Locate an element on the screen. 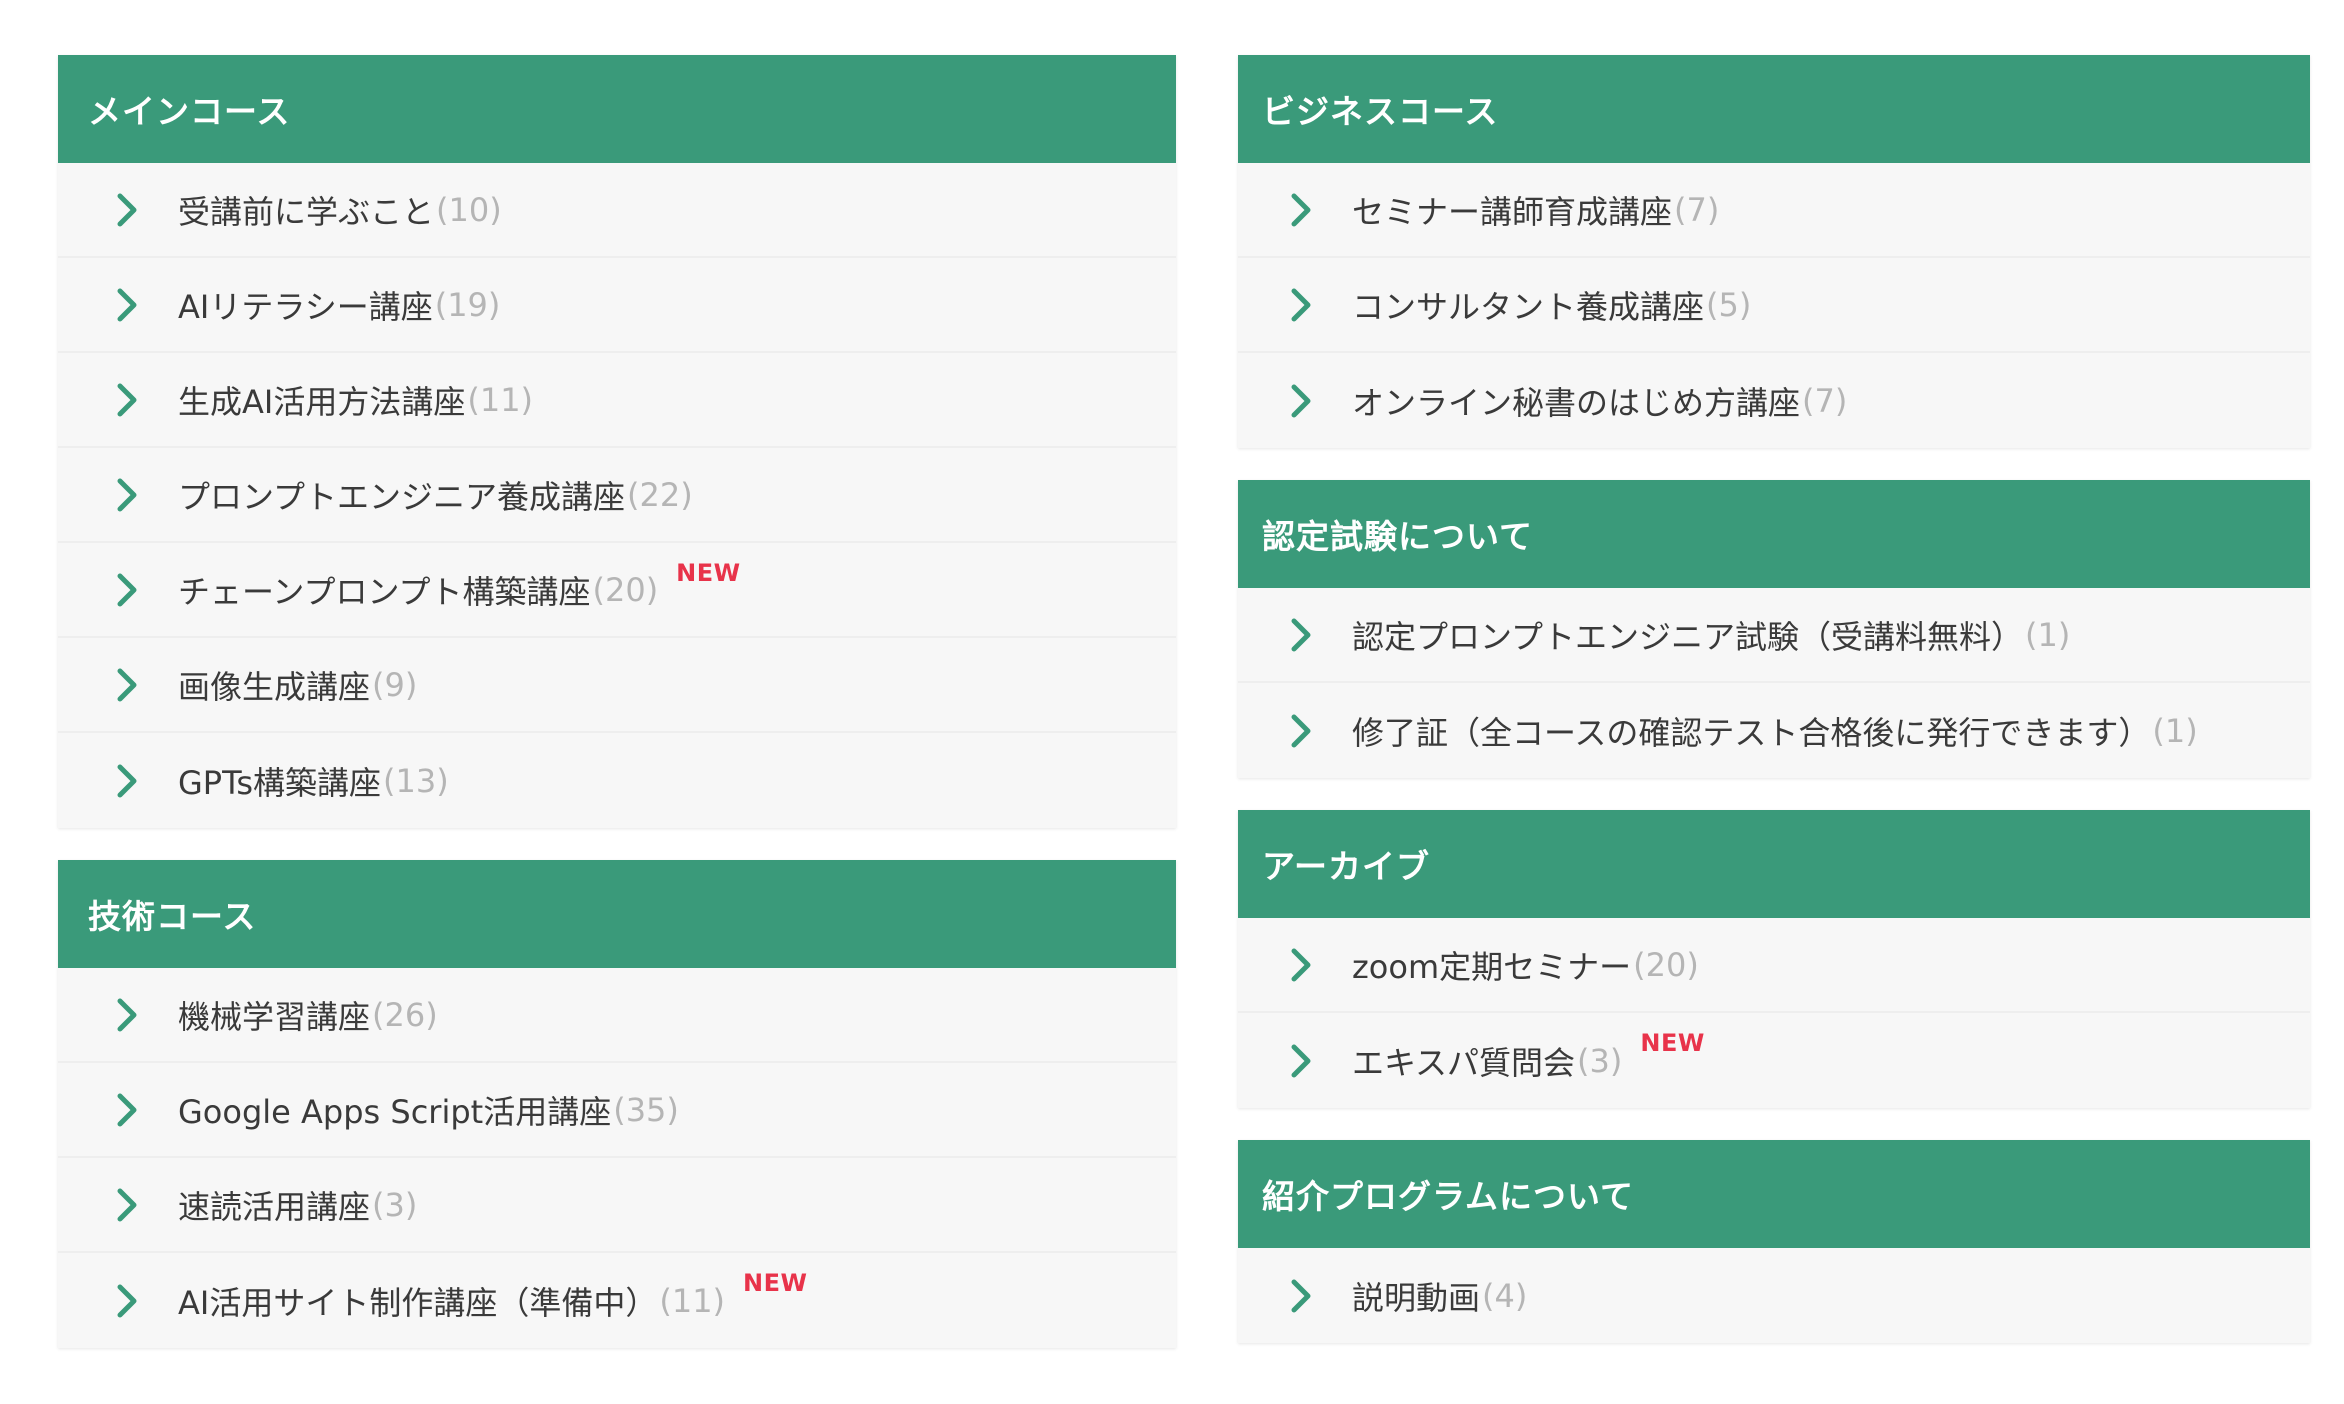 The width and height of the screenshot is (2344, 1404). course-list-item: オンライン秘書のはじめ方講座 (7) is located at coordinates (1774, 400).